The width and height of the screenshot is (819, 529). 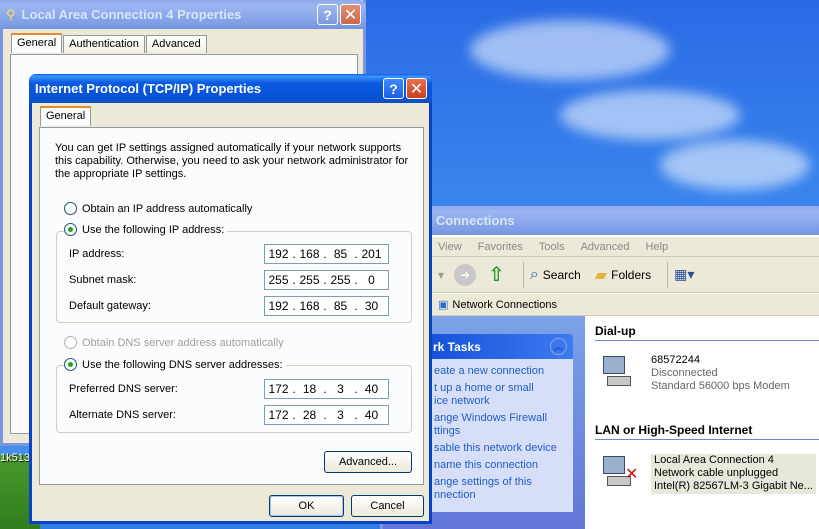 I want to click on back-dropdown-icon: ▾, so click(x=441, y=275).